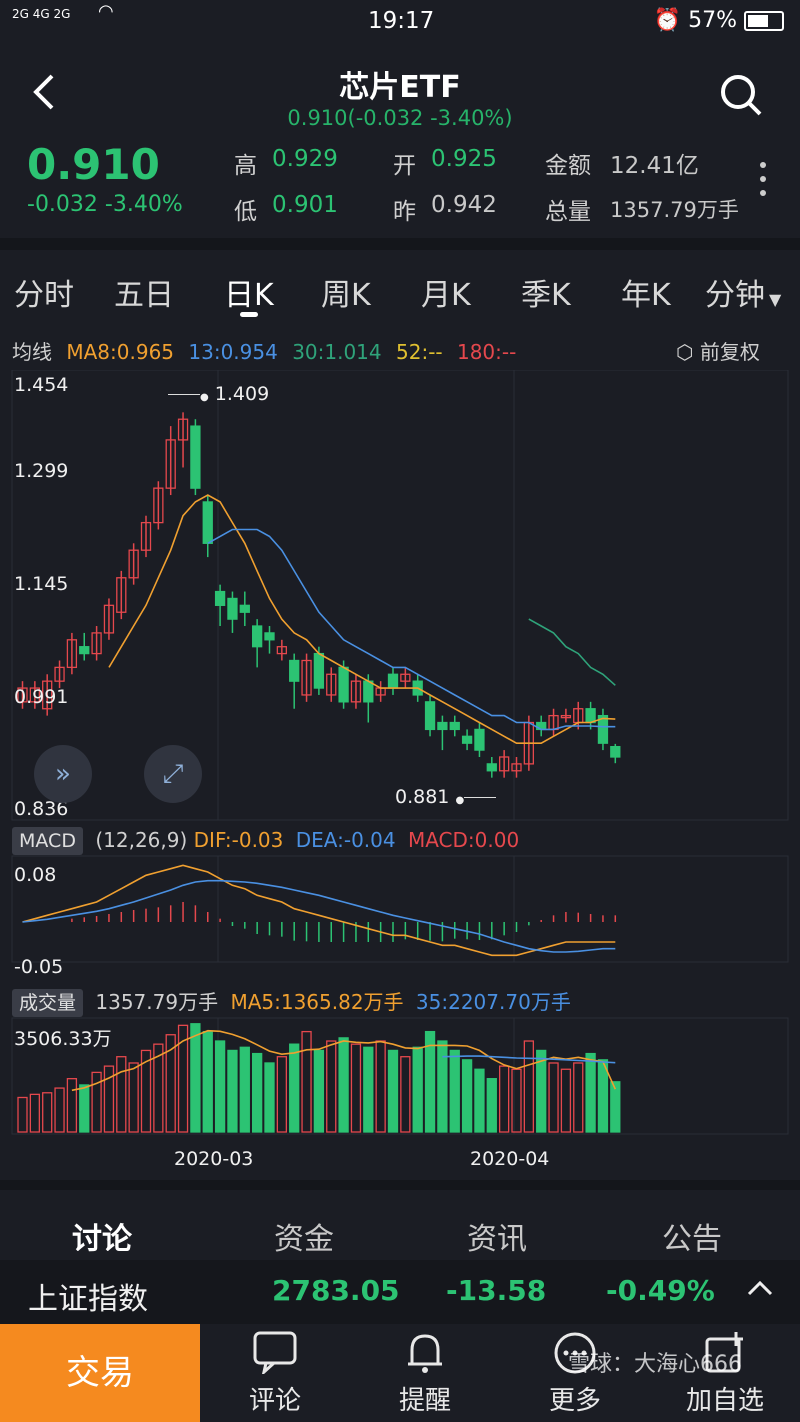 This screenshot has width=800, height=1422. What do you see at coordinates (654, 166) in the screenshot?
I see `amount-value: 12.41亿` at bounding box center [654, 166].